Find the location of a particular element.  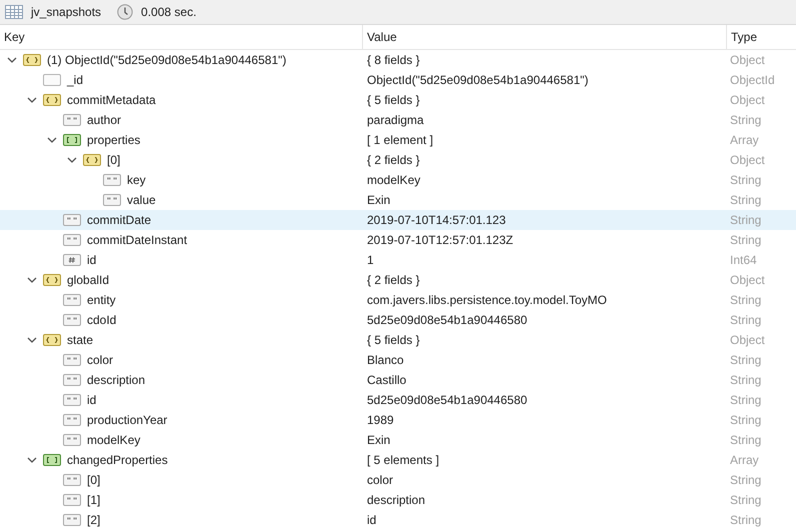

value-text: id is located at coordinates (371, 520).